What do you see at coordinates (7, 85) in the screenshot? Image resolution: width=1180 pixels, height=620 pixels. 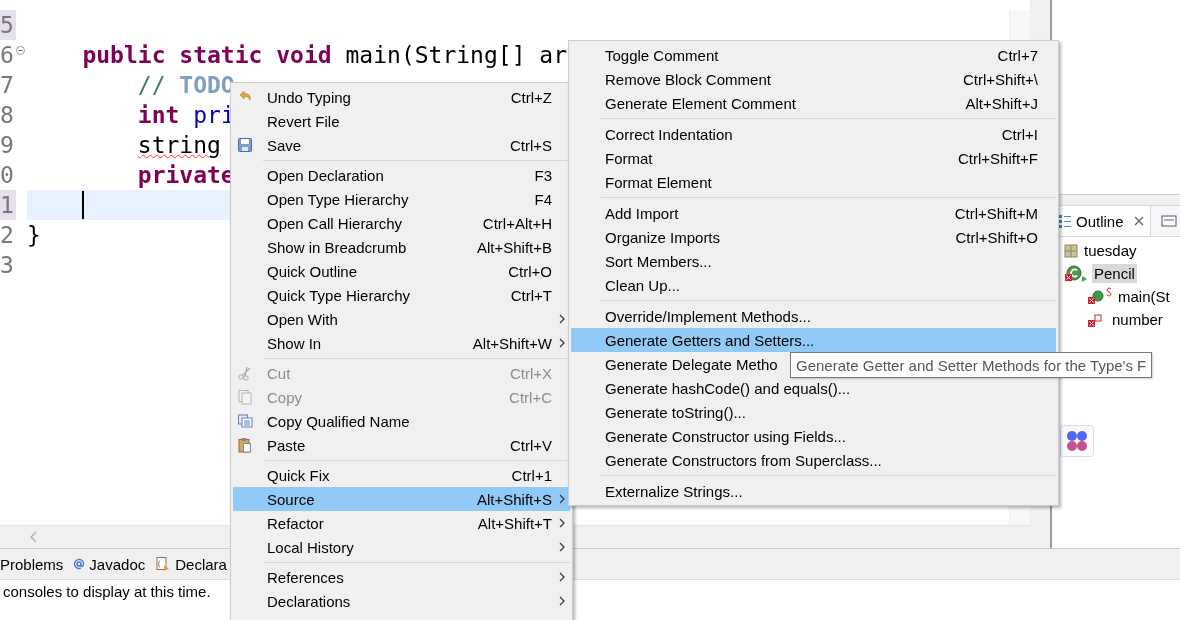 I see `line-number: 7` at bounding box center [7, 85].